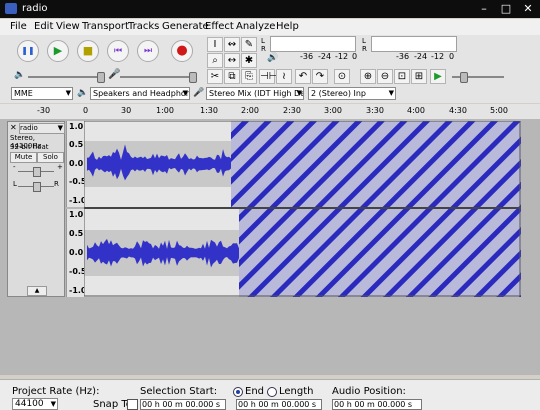  I want to click on pencil-icon: ✎, so click(249, 44).